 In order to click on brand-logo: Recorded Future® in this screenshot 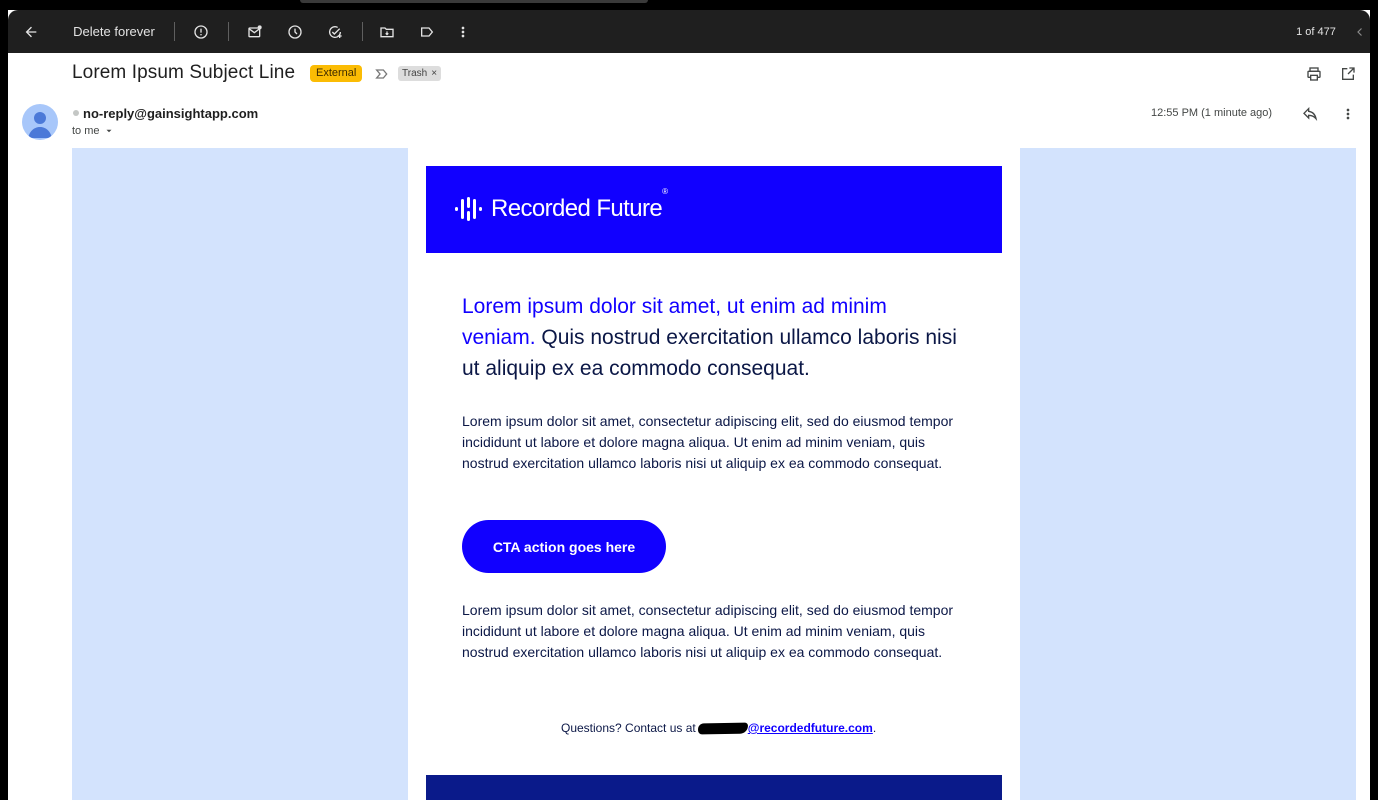, I will do `click(561, 205)`.